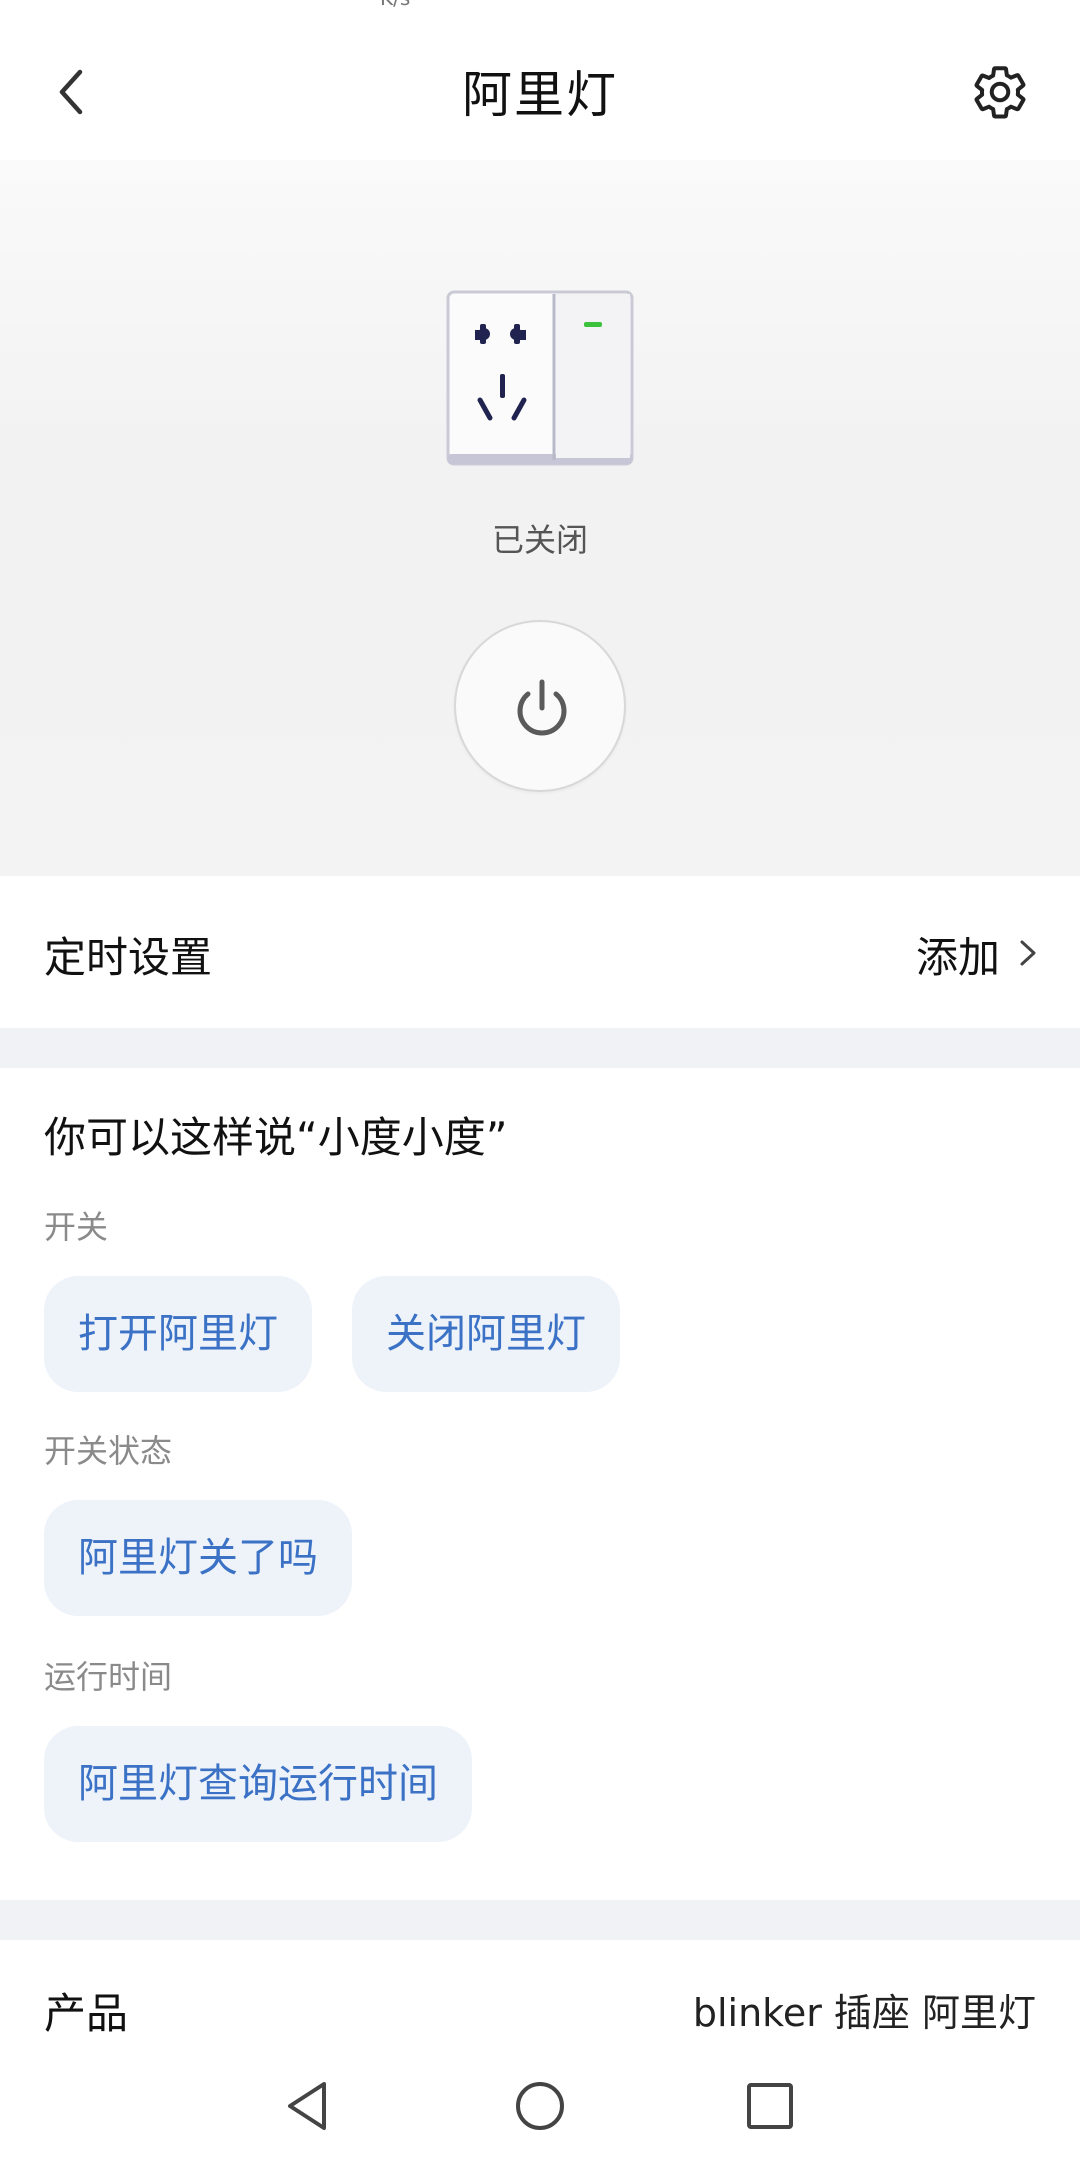 Image resolution: width=1080 pixels, height=2160 pixels. What do you see at coordinates (108, 1677) in the screenshot?
I see `group-label-runtime: 运行时间` at bounding box center [108, 1677].